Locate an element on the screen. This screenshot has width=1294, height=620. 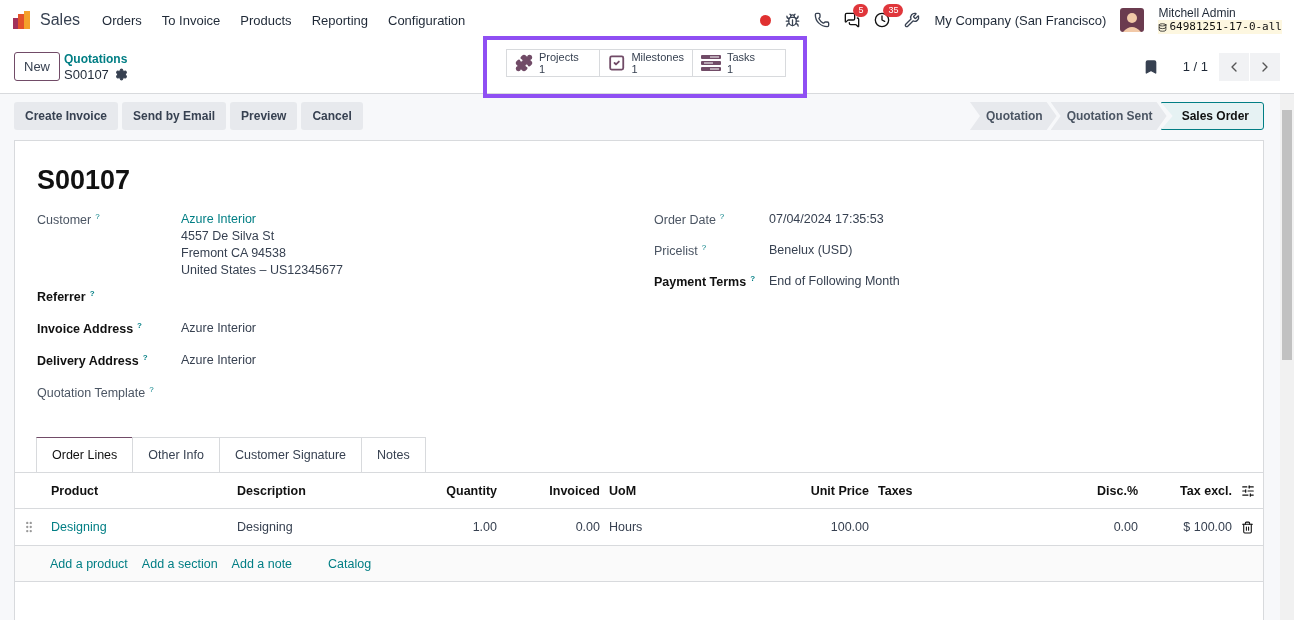
column-header: Description is located at coordinates (271, 490).